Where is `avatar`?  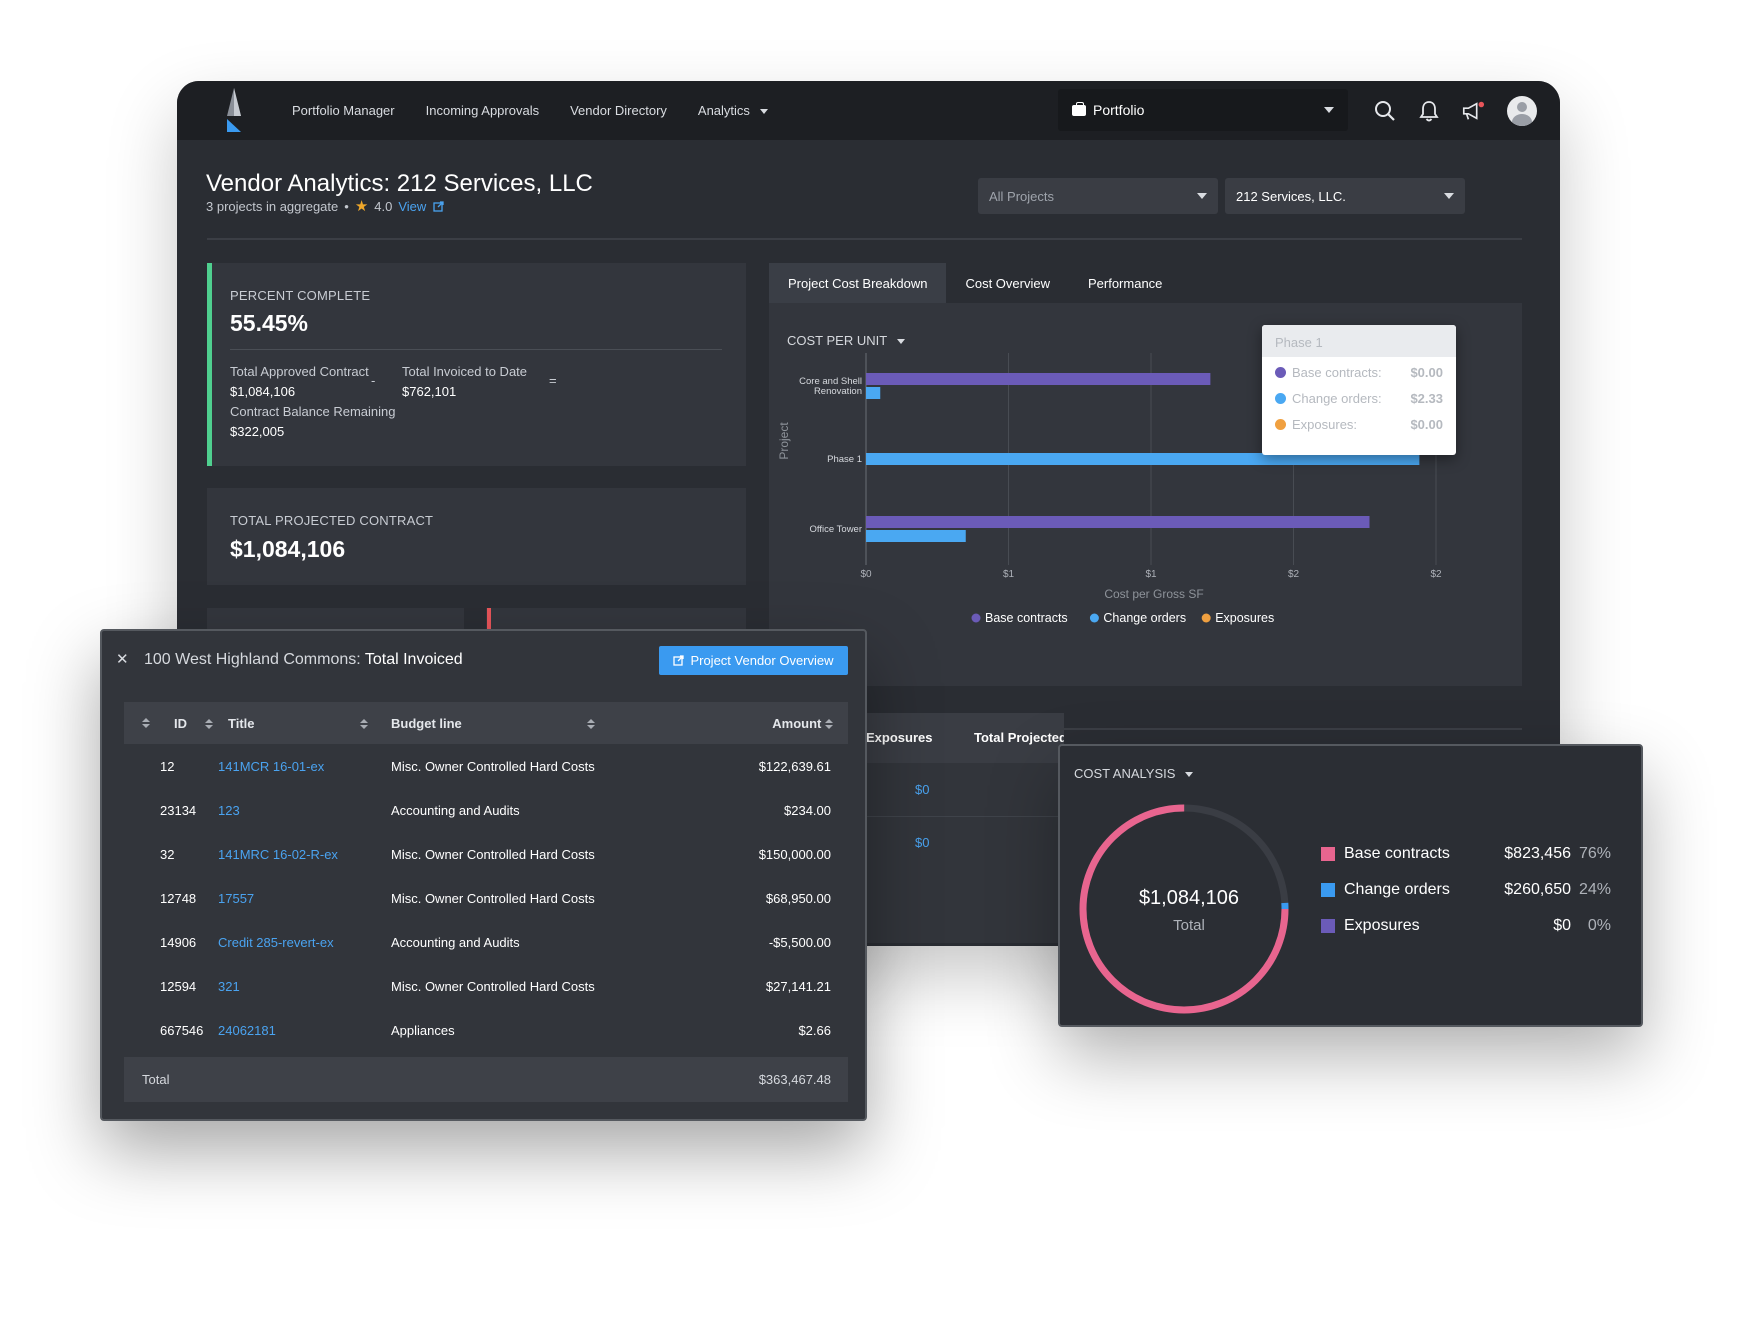 avatar is located at coordinates (1522, 110).